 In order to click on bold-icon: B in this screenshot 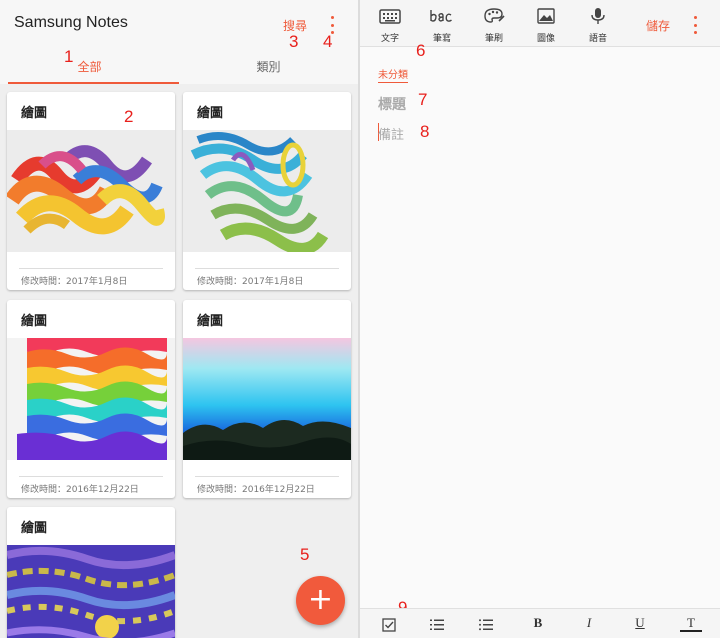, I will do `click(538, 625)`.